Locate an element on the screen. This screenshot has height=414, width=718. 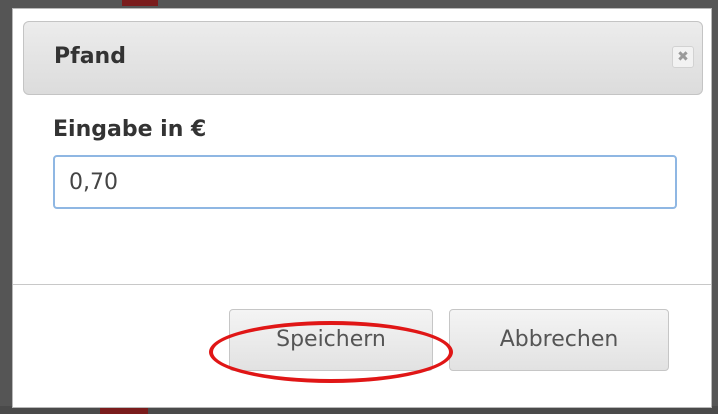
save-button: Speichern is located at coordinates (331, 340).